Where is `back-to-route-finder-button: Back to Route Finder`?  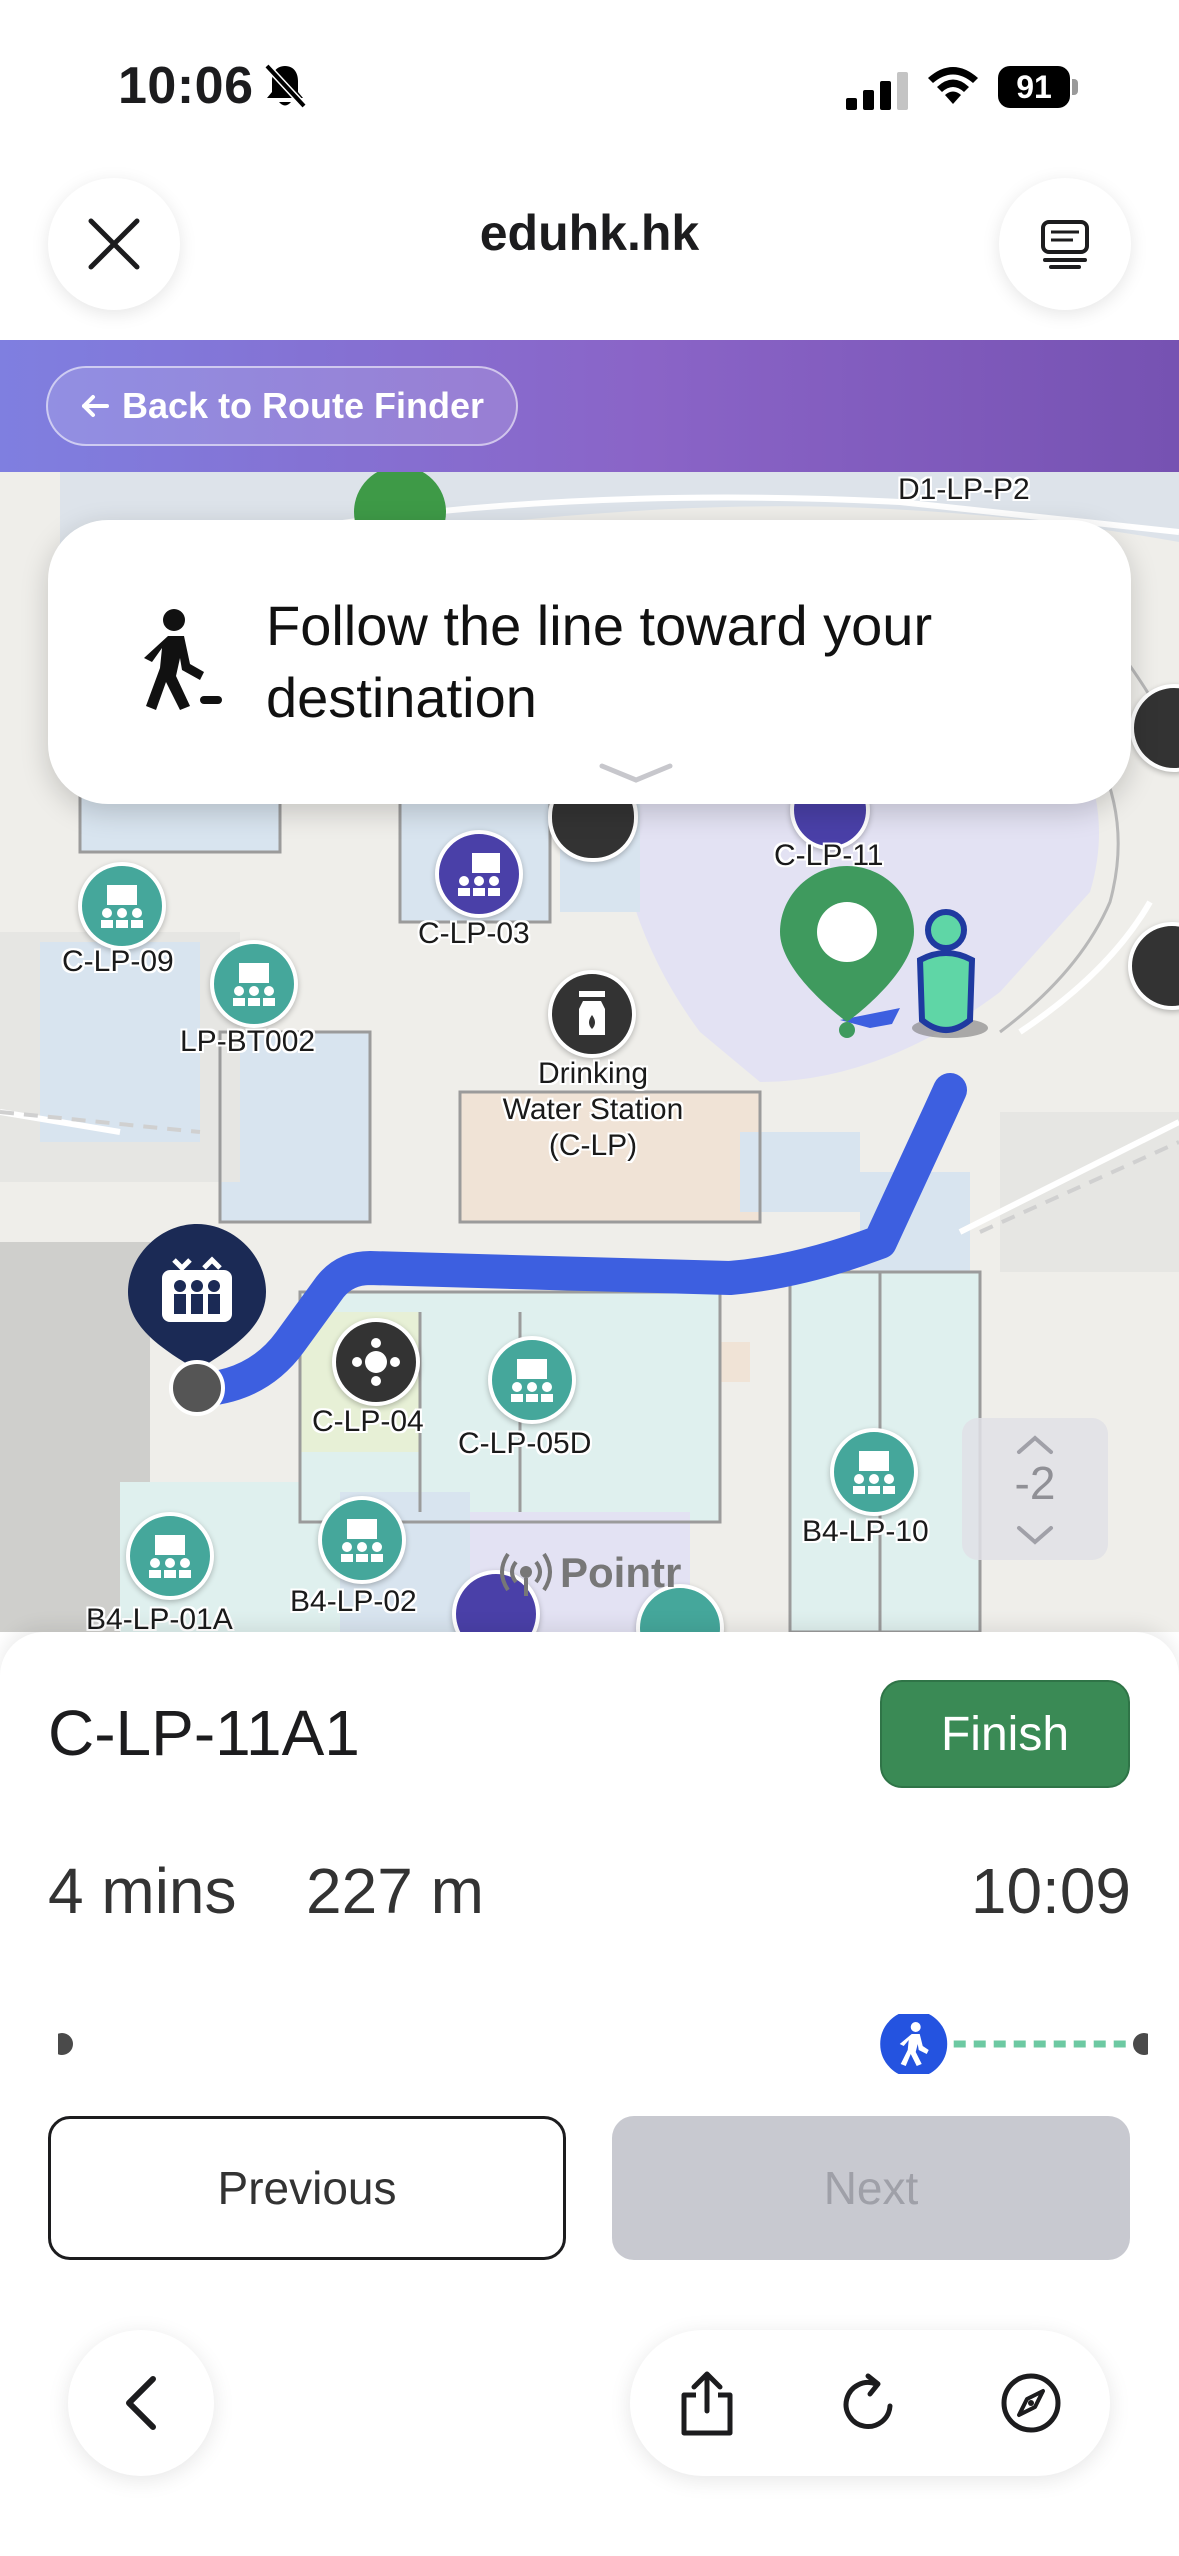
back-to-route-finder-button: Back to Route Finder is located at coordinates (282, 406).